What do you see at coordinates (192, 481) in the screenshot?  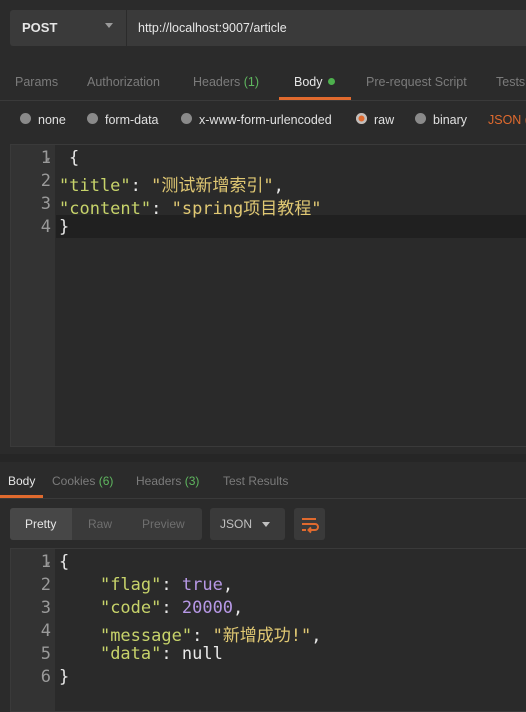 I see `response-headers-count: (3)` at bounding box center [192, 481].